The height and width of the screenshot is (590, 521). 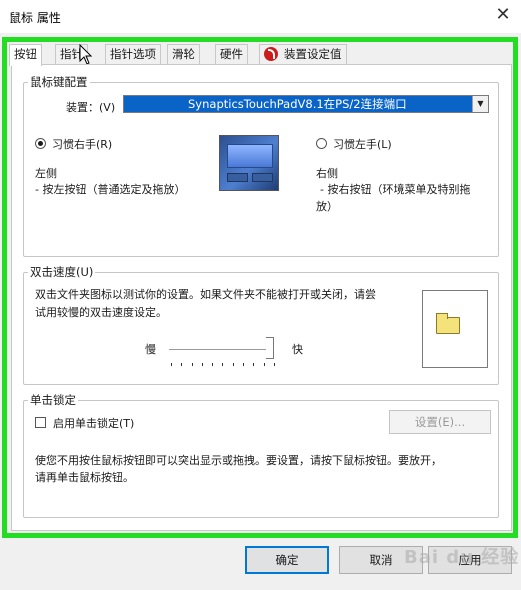 I want to click on touchpad-surface, so click(x=250, y=156).